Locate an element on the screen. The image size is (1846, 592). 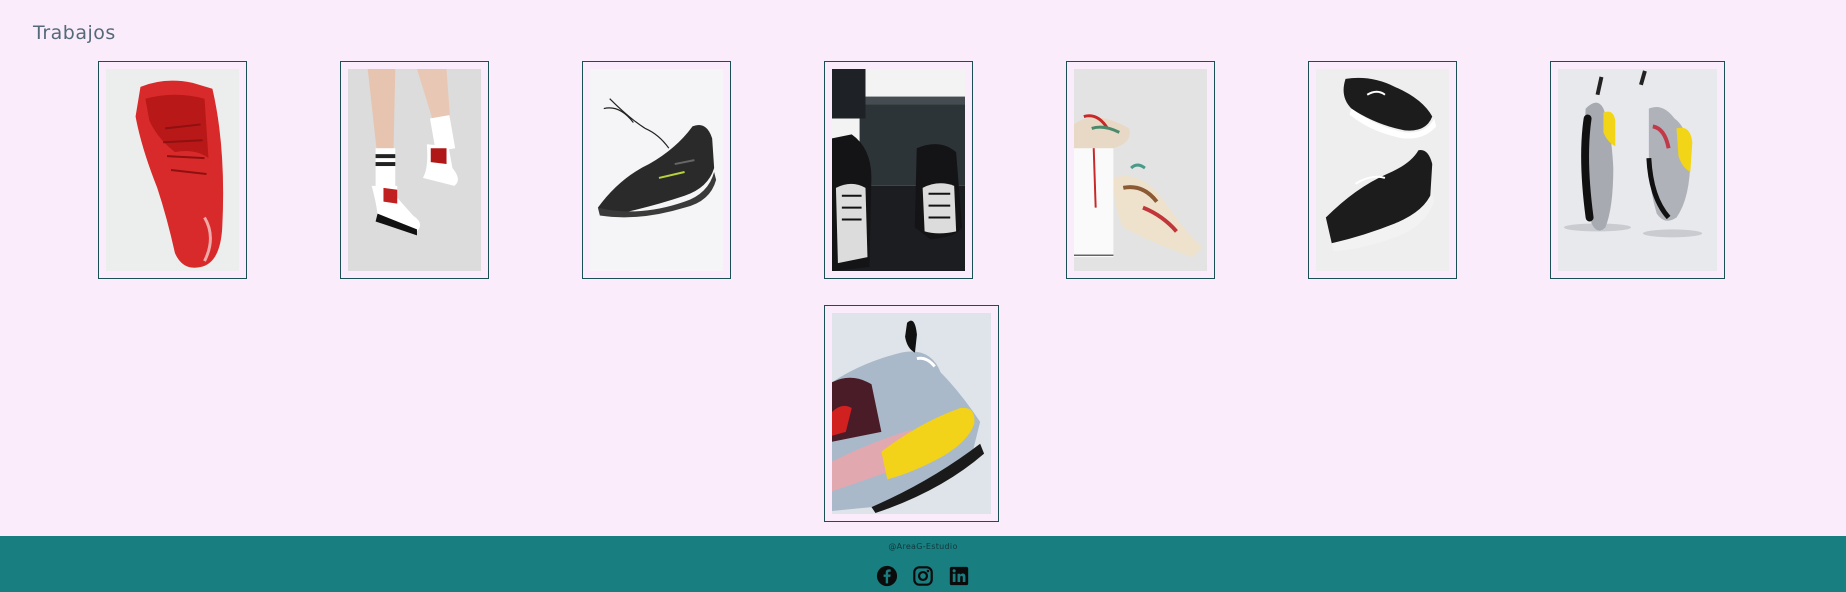
footer: @AreaG-Estudio is located at coordinates (923, 564).